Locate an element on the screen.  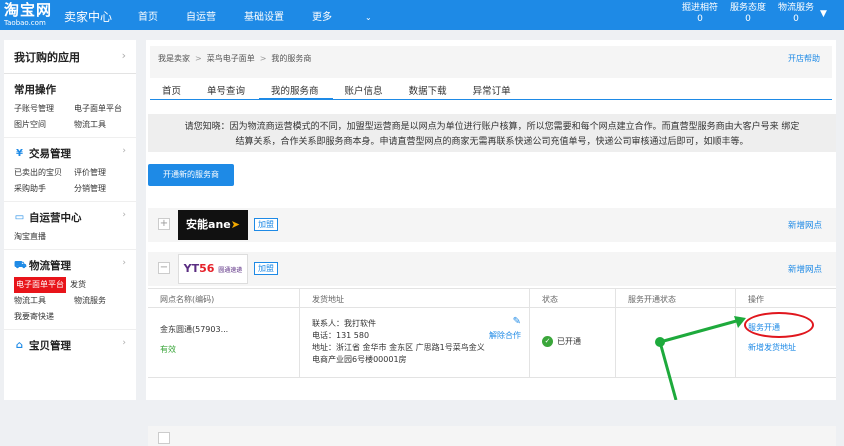
section-logistics: ⛟ 物流管理 › 电子面单平台 发货 物流工具 物流服务 我要寄快递 is located at coordinates (70, 290).